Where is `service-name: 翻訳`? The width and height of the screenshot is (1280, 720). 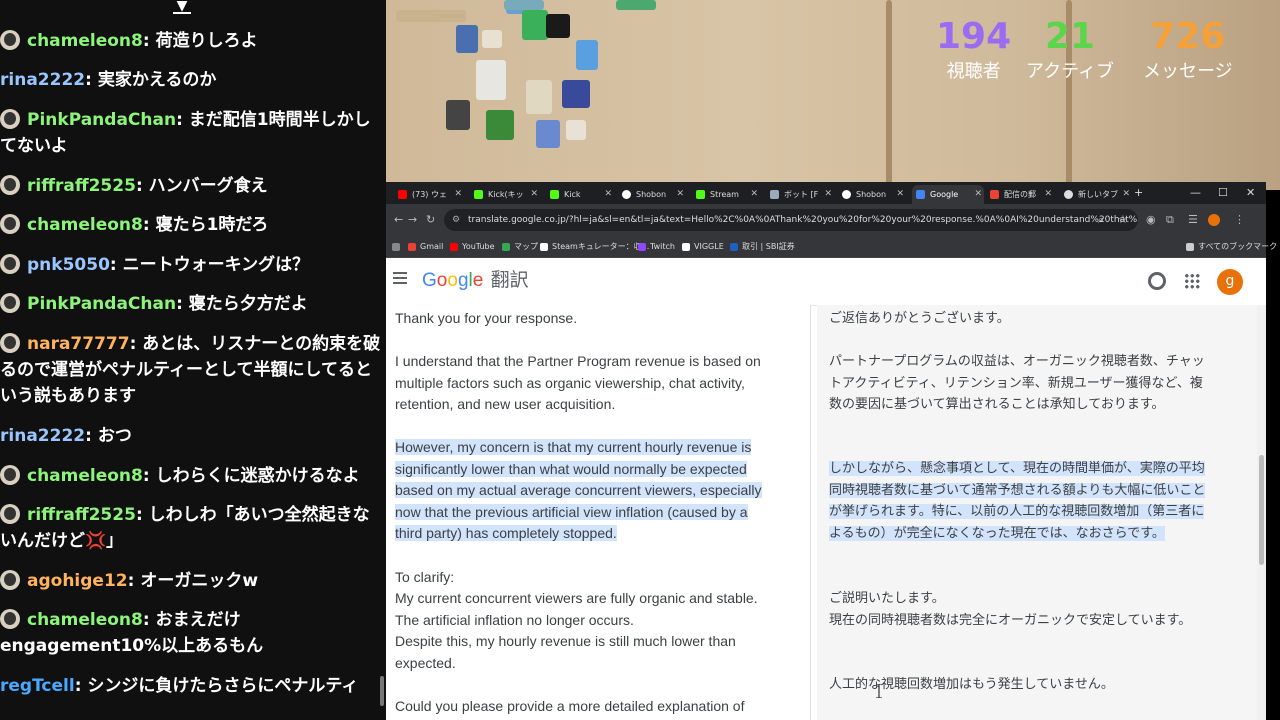 service-name: 翻訳 is located at coordinates (509, 280).